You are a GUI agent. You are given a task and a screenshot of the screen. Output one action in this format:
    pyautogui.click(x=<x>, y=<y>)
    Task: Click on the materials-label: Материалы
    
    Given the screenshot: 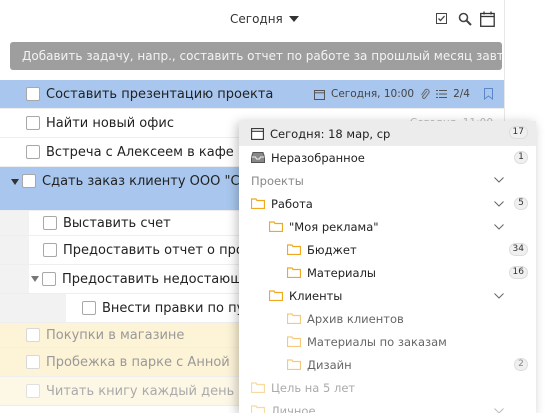 What is the action you would take?
    pyautogui.click(x=341, y=272)
    